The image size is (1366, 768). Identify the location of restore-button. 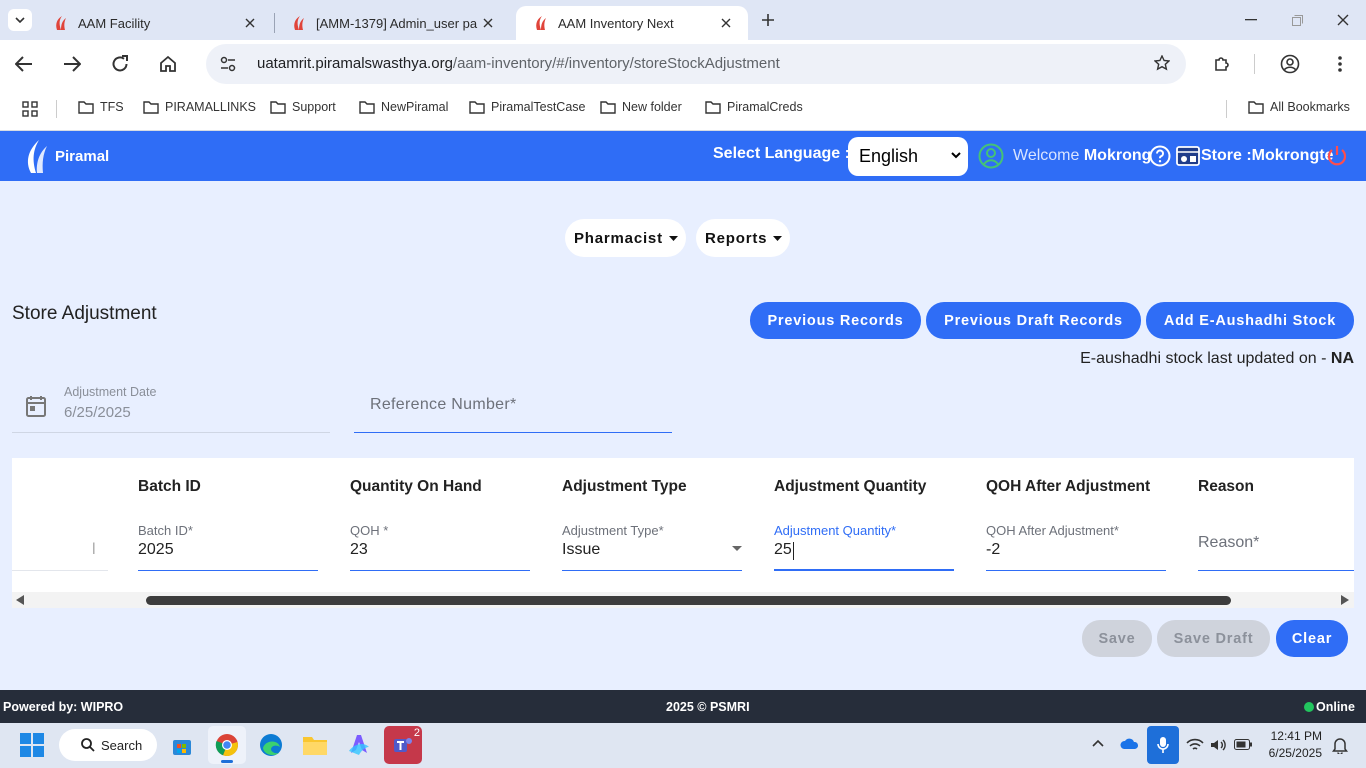
(1297, 20).